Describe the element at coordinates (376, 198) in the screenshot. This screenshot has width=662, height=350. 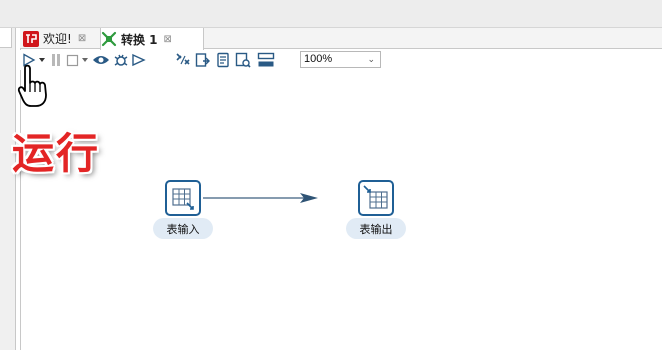
I see `table-output-icon` at that location.